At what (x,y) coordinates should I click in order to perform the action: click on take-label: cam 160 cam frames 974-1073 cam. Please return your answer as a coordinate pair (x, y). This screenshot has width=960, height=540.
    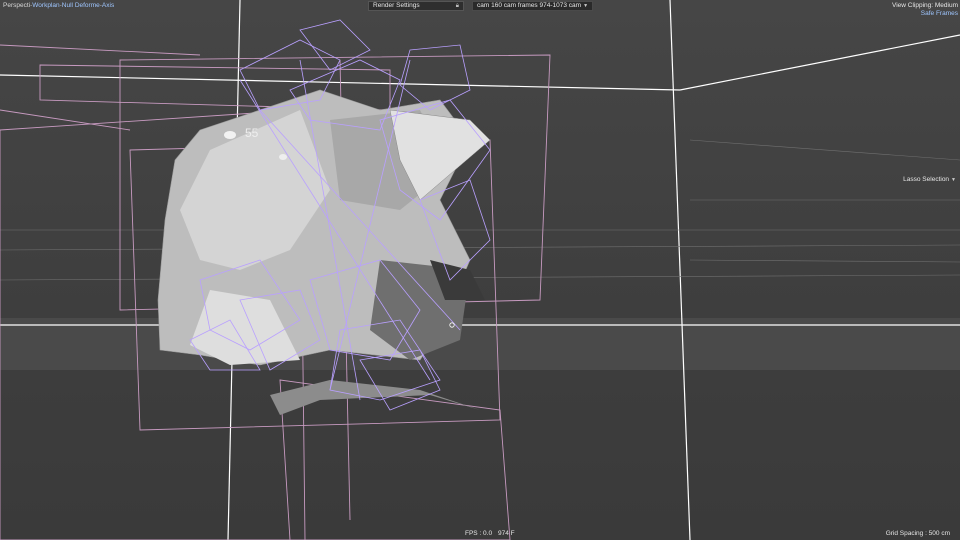
    Looking at the image, I should click on (529, 5).